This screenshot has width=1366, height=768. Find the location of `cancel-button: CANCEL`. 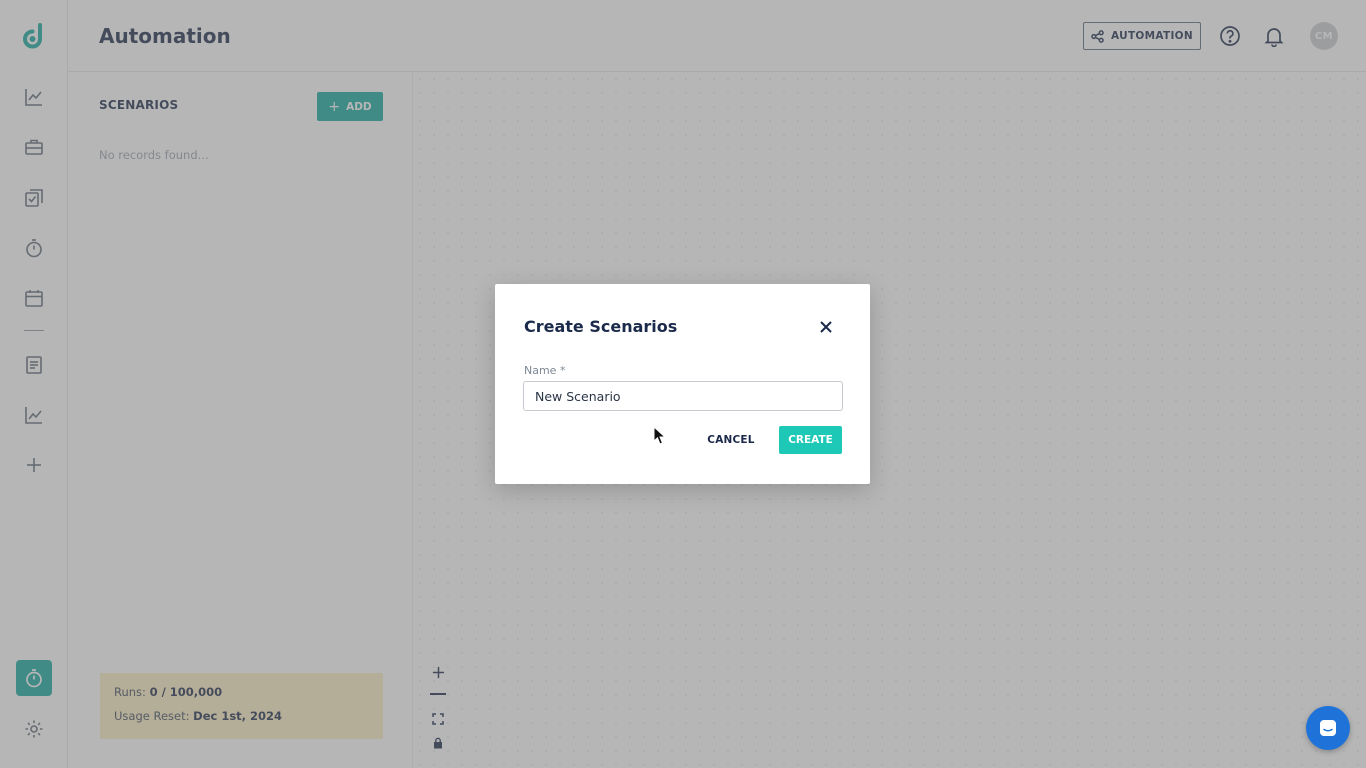

cancel-button: CANCEL is located at coordinates (731, 440).